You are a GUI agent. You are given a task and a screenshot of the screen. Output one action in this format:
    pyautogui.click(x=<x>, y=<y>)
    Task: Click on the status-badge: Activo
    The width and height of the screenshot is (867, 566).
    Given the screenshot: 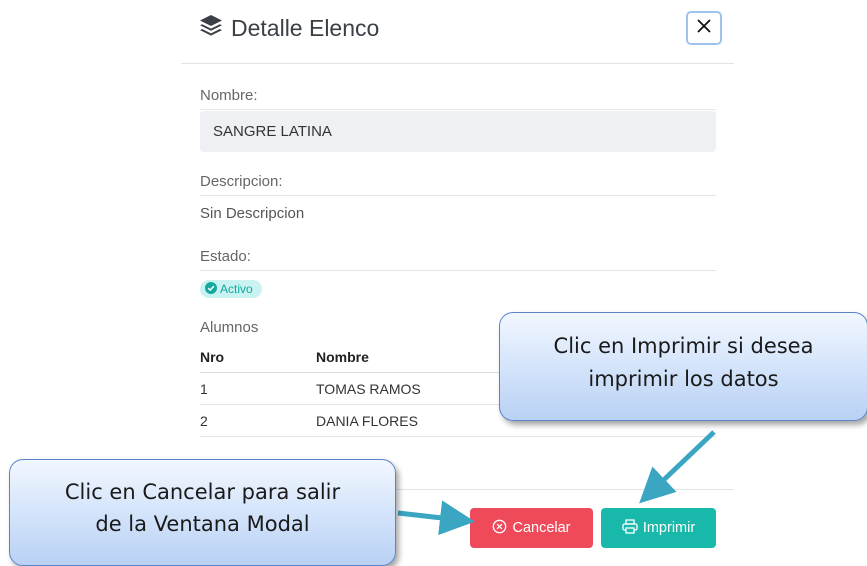 What is the action you would take?
    pyautogui.click(x=231, y=289)
    